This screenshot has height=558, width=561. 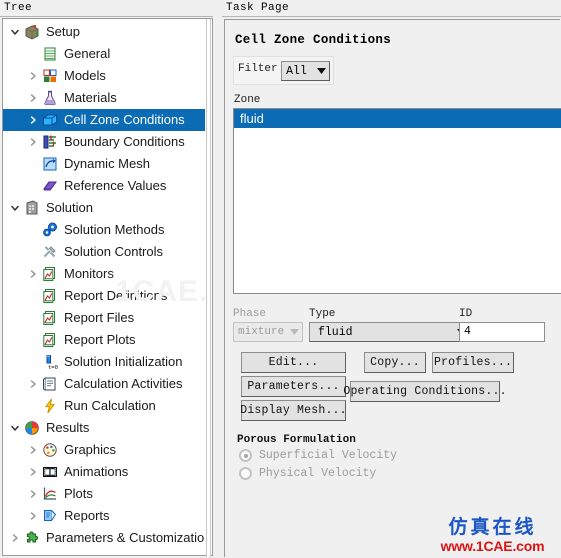 What do you see at coordinates (104, 318) in the screenshot?
I see `tree-item-report-files: Report Files` at bounding box center [104, 318].